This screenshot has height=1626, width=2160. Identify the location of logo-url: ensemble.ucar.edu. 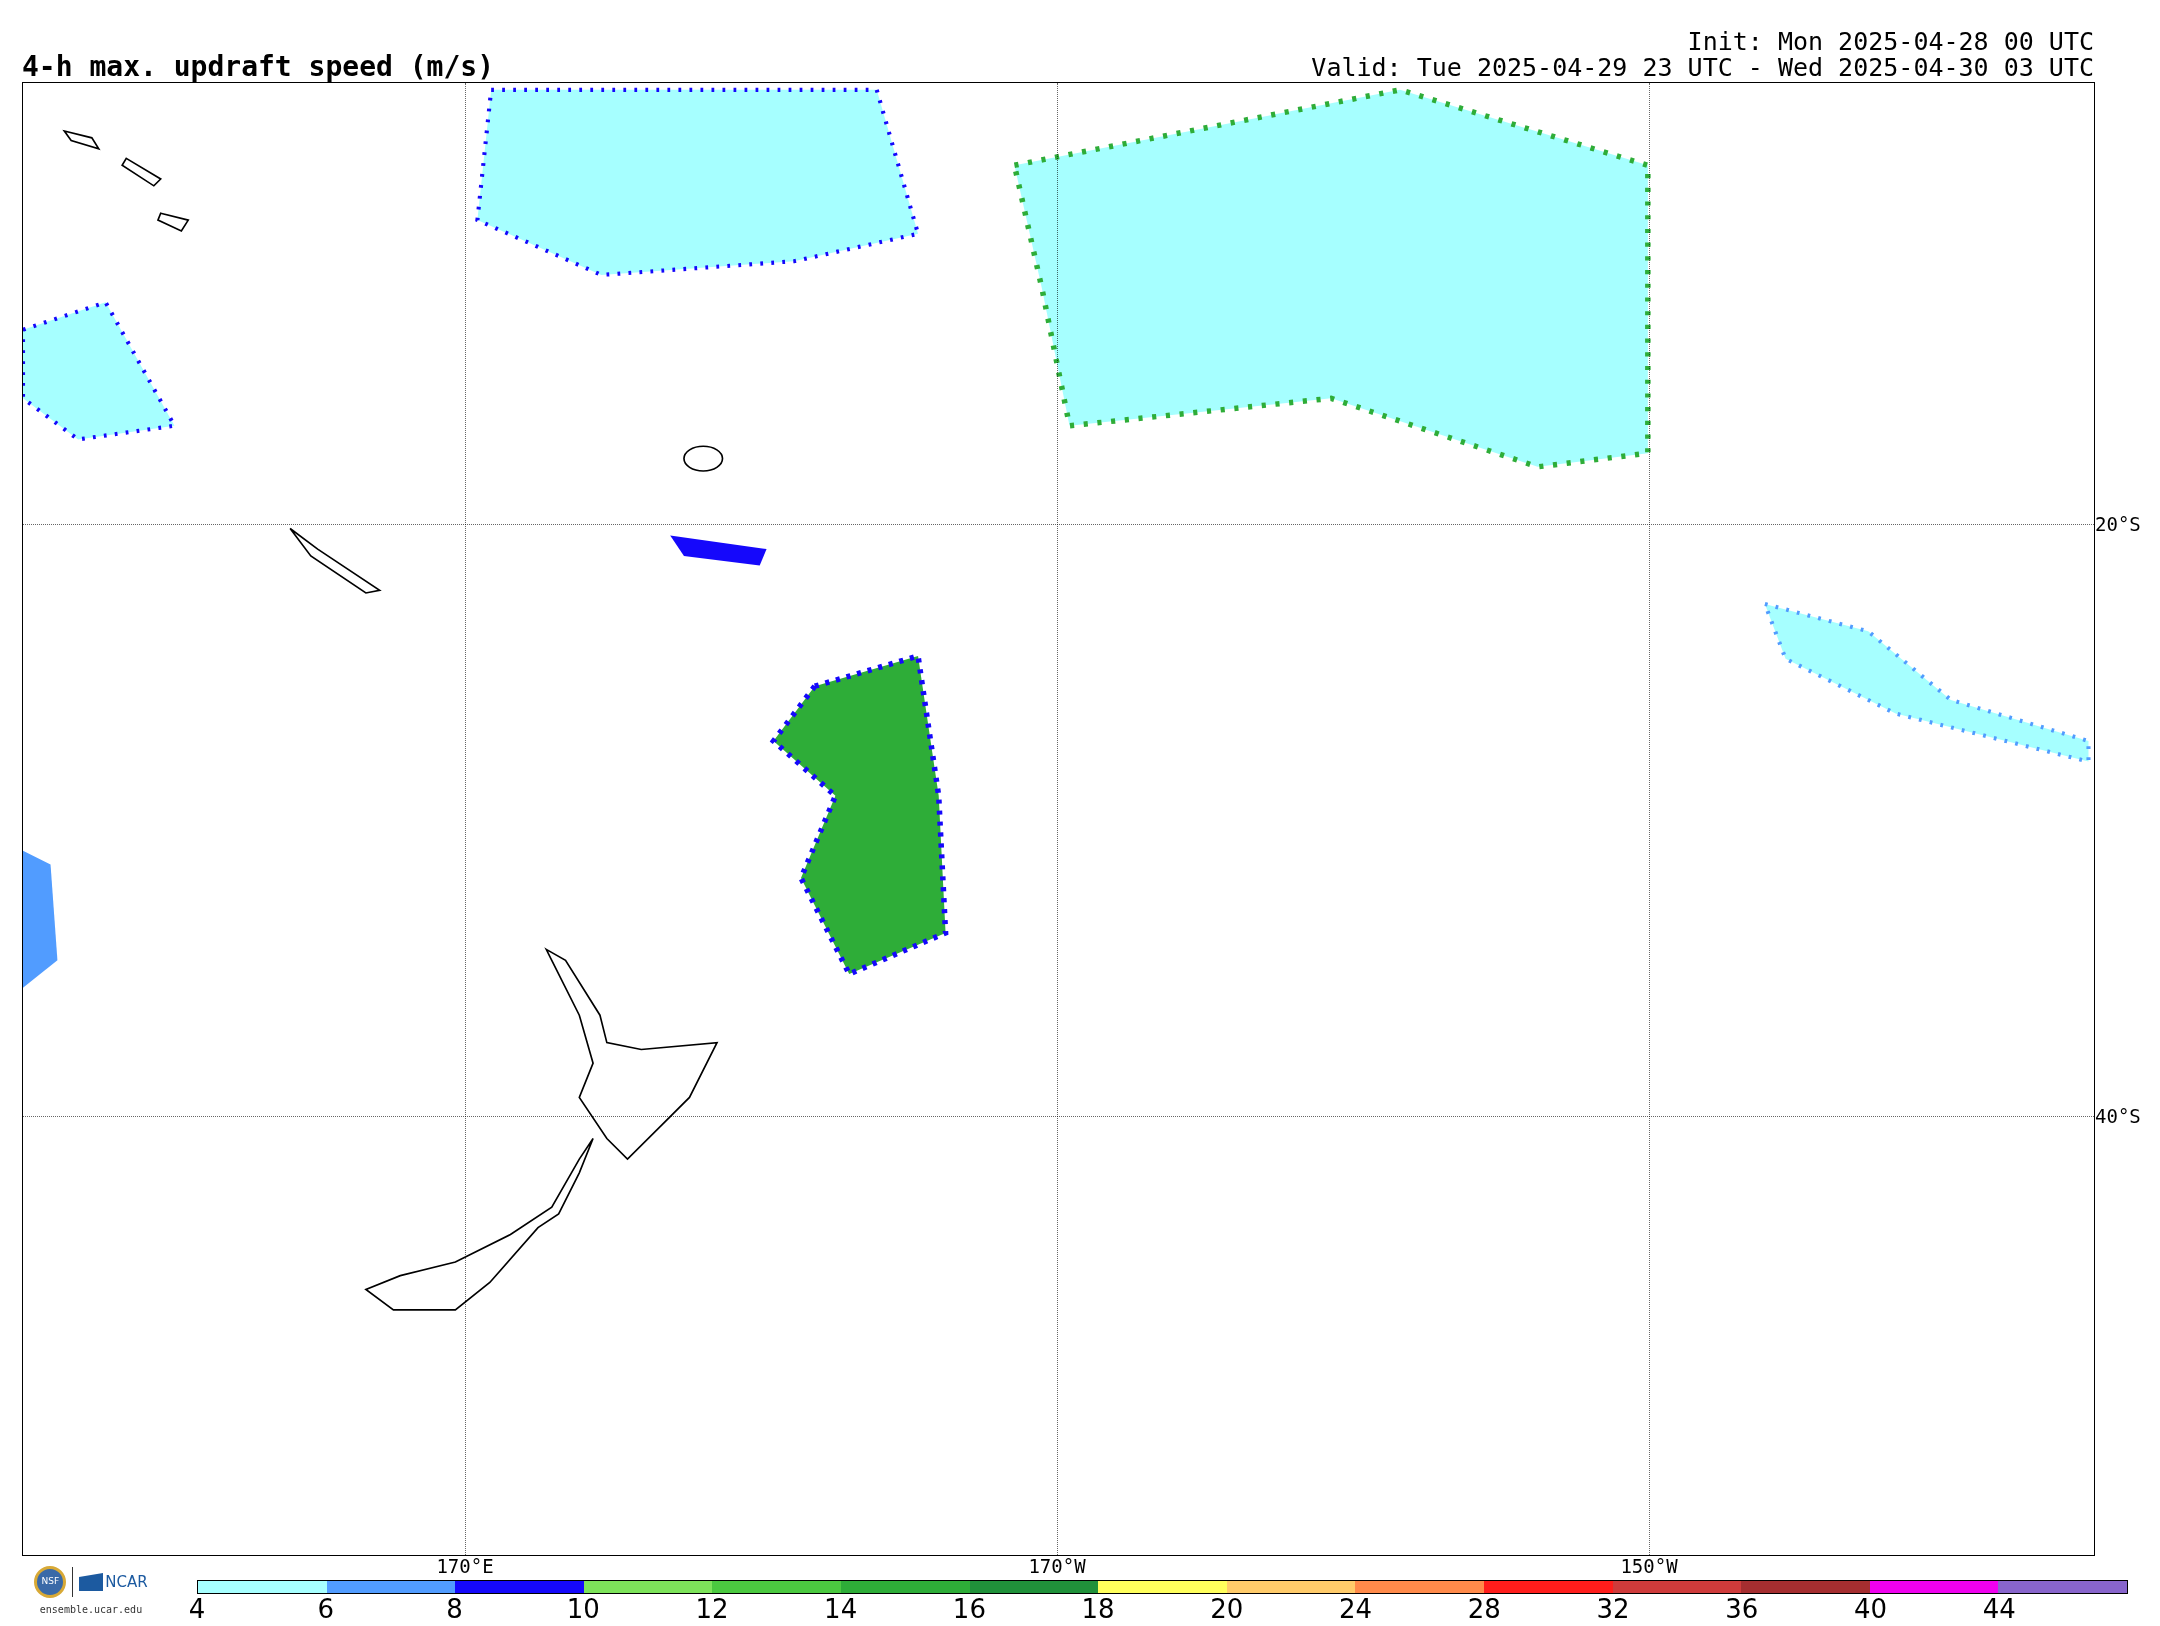
(91, 1610).